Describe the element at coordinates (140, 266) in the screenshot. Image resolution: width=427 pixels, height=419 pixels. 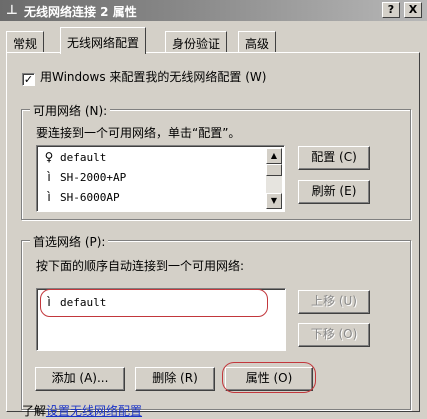
I see `preferred-networks-description: 按下面的顺序自动连接到一个可用网络:` at that location.